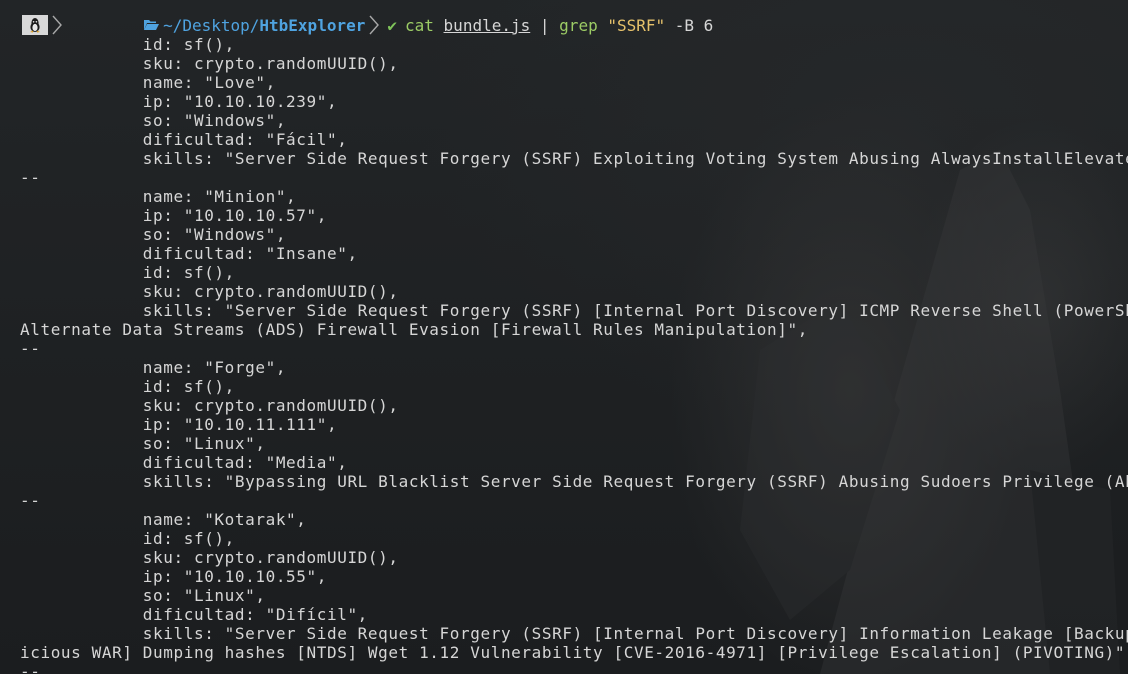  I want to click on output-line: ip: "10.10.10.55",, so click(173, 576).